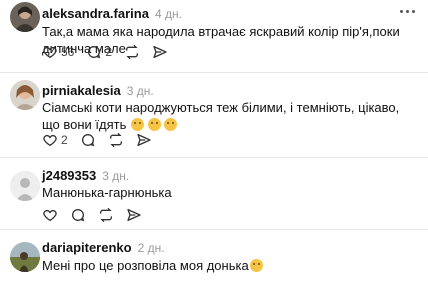 This screenshot has height=294, width=428. What do you see at coordinates (145, 265) in the screenshot?
I see `comment-text-content: Мені про це розповіла моя донька` at bounding box center [145, 265].